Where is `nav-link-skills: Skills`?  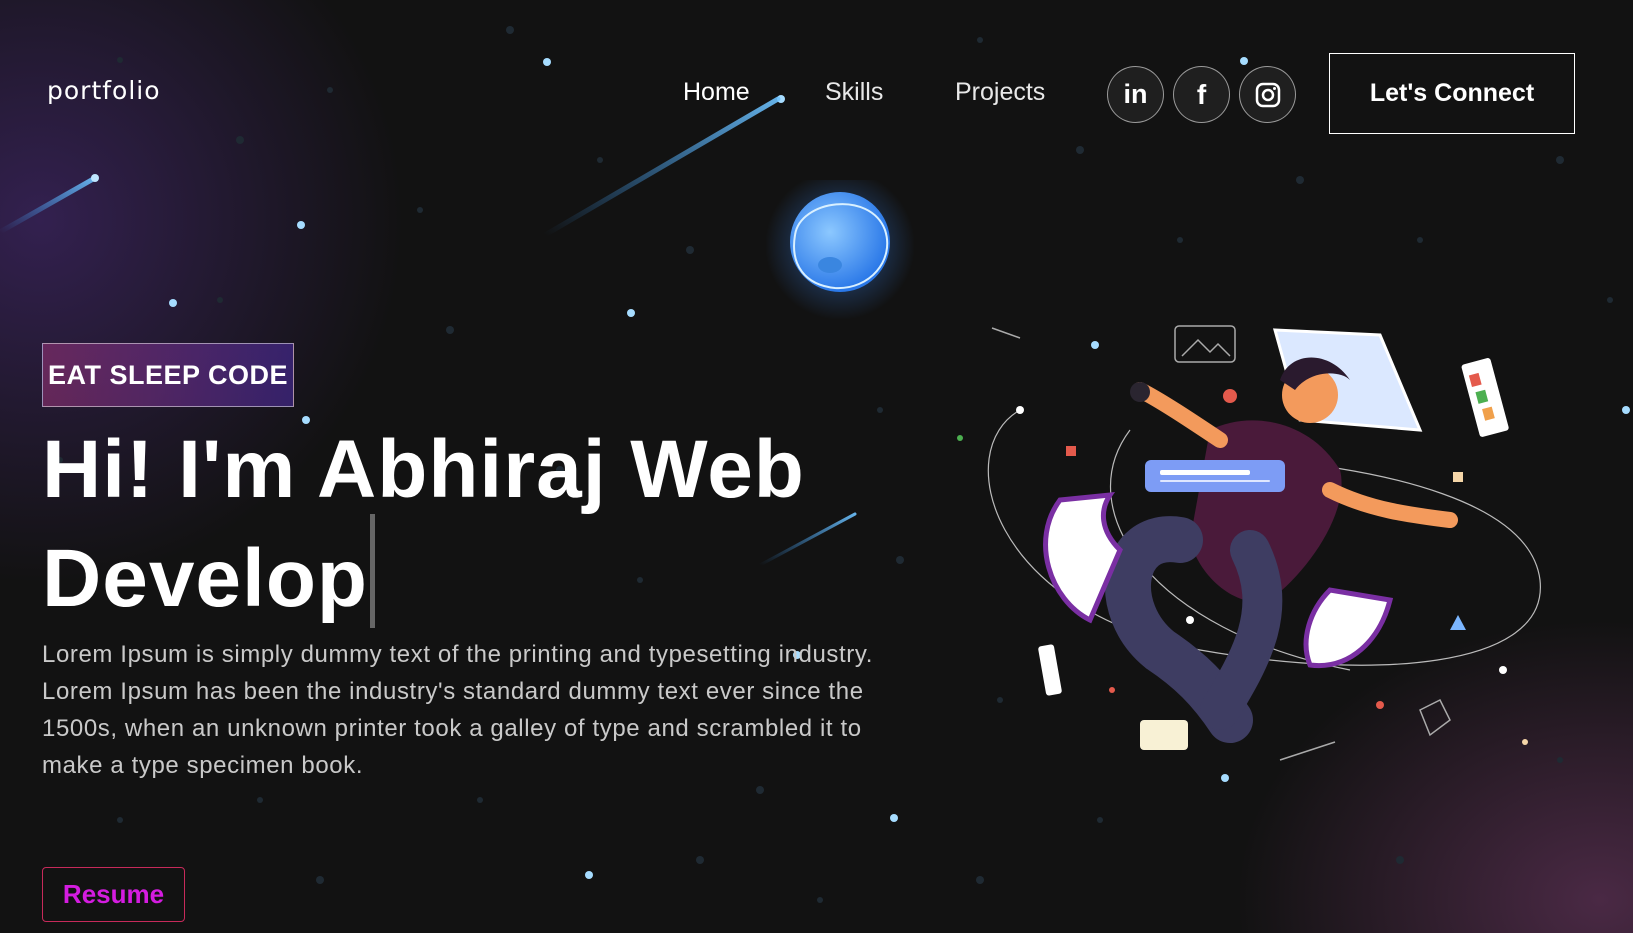
nav-link-skills: Skills is located at coordinates (854, 92).